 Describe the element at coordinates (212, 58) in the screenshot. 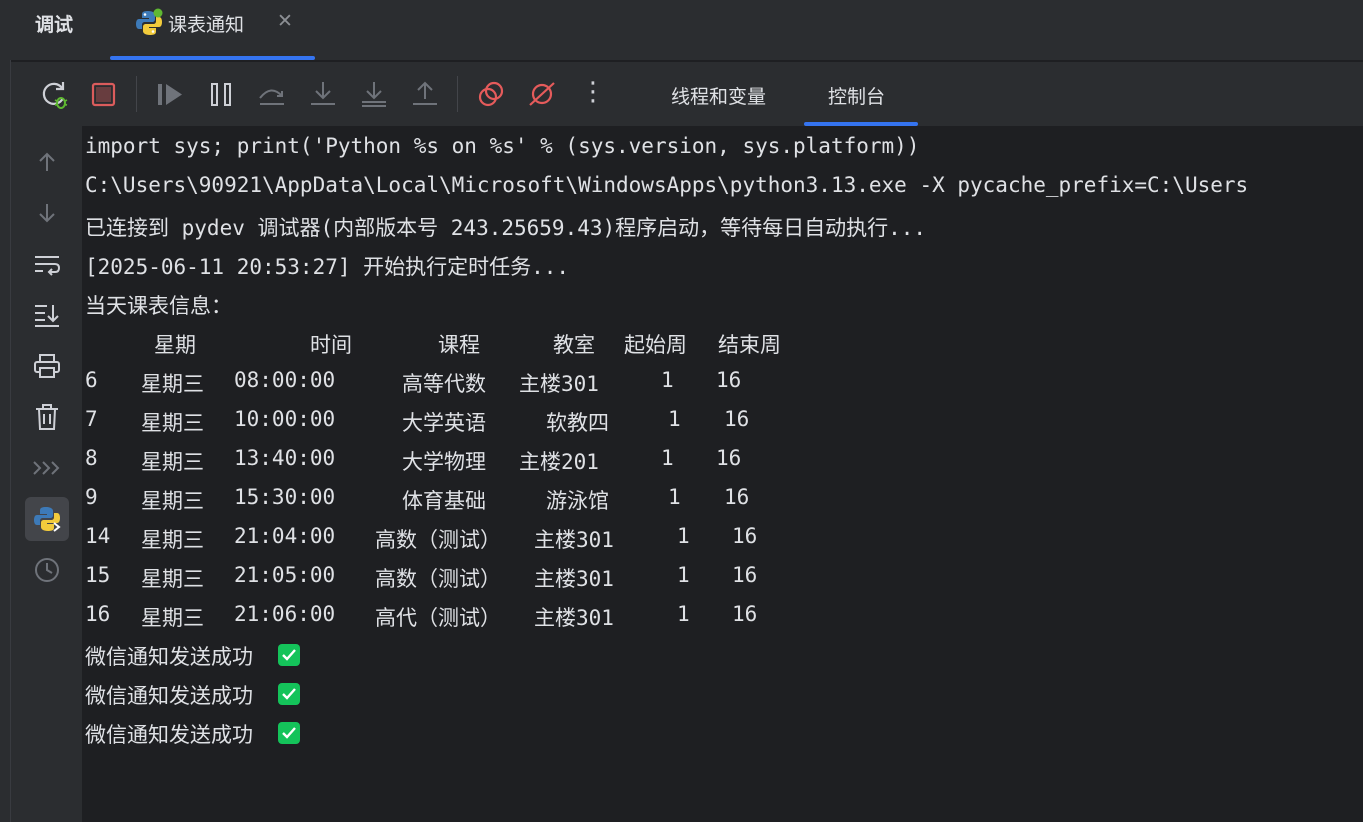

I see `active-tab-indicator` at that location.